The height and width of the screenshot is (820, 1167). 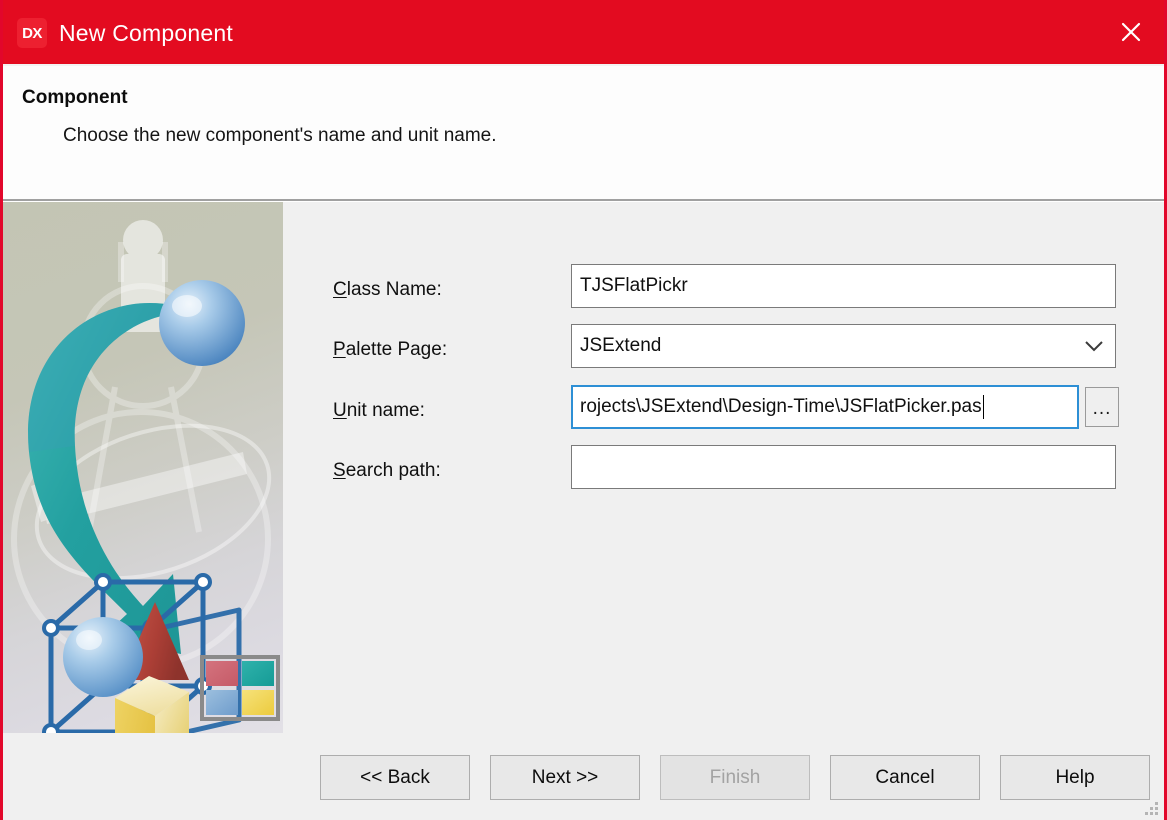 I want to click on dialog-footer: << Back Next >> Finish Cancel Help, so click(x=583, y=776).